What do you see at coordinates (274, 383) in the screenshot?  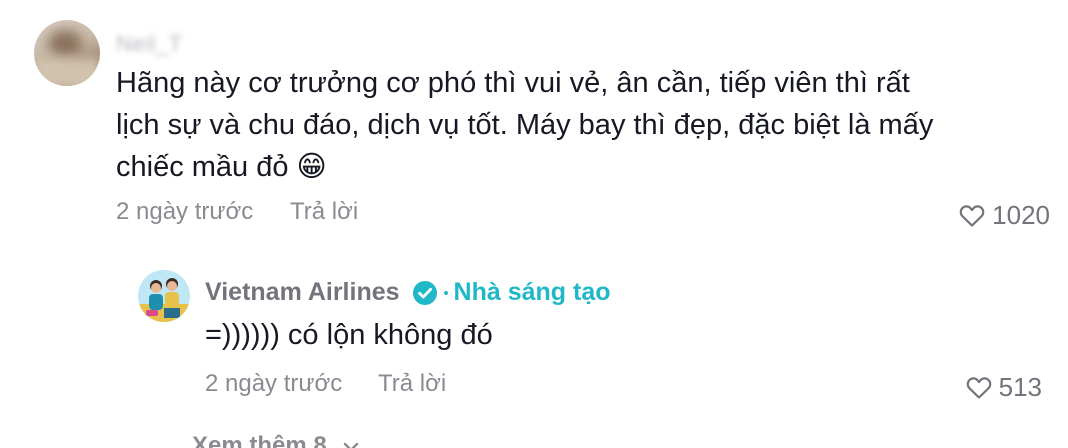 I see `reply-timestamp: 2 ngày trước` at bounding box center [274, 383].